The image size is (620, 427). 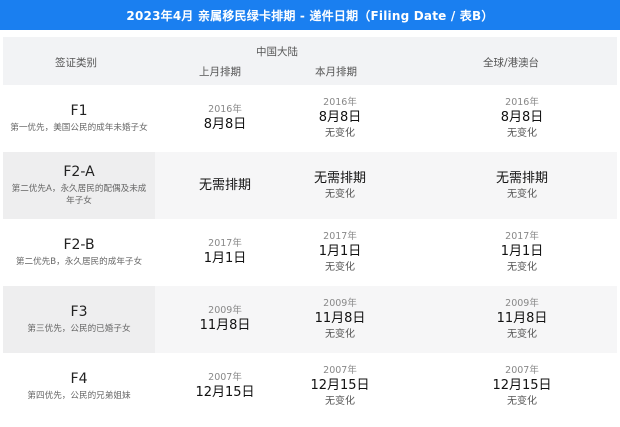 I want to click on category-desc: 第二优先A，永久居民的配偶及未成年子女, so click(x=79, y=195).